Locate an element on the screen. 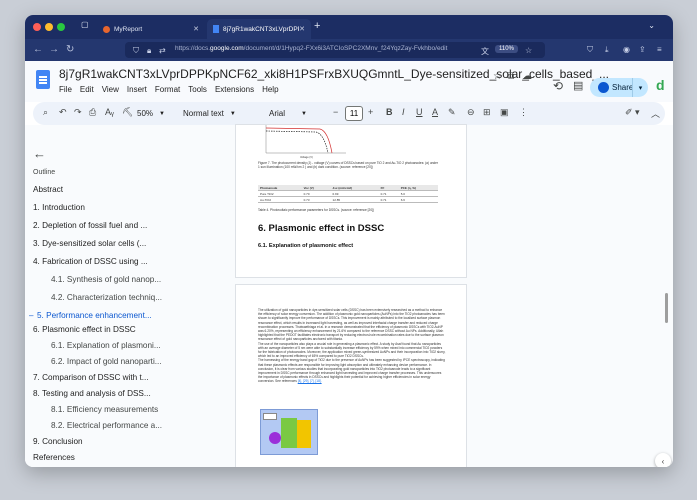 The width and height of the screenshot is (697, 500). zoom-select: 50% ▼ is located at coordinates (151, 113).